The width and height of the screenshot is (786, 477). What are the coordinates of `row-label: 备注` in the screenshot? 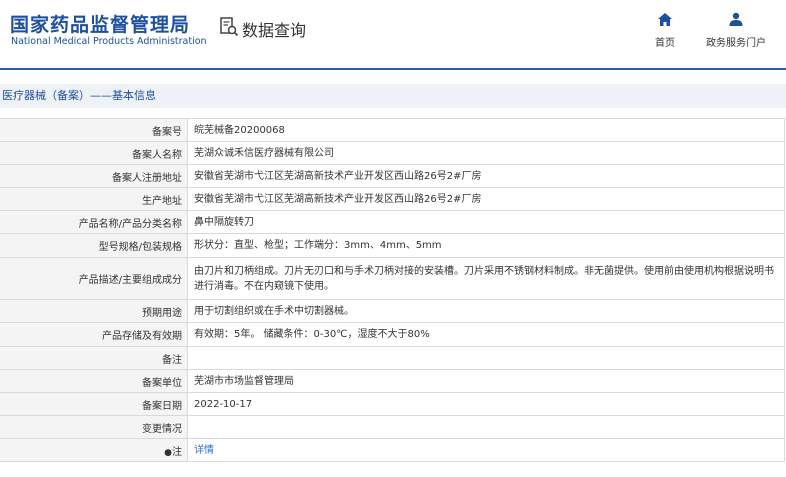 It's located at (94, 358).